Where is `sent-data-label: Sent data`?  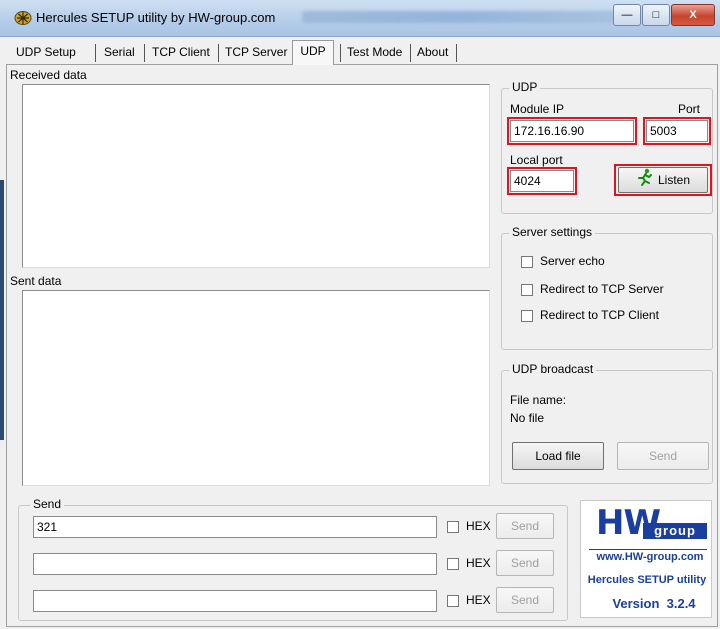 sent-data-label: Sent data is located at coordinates (36, 281).